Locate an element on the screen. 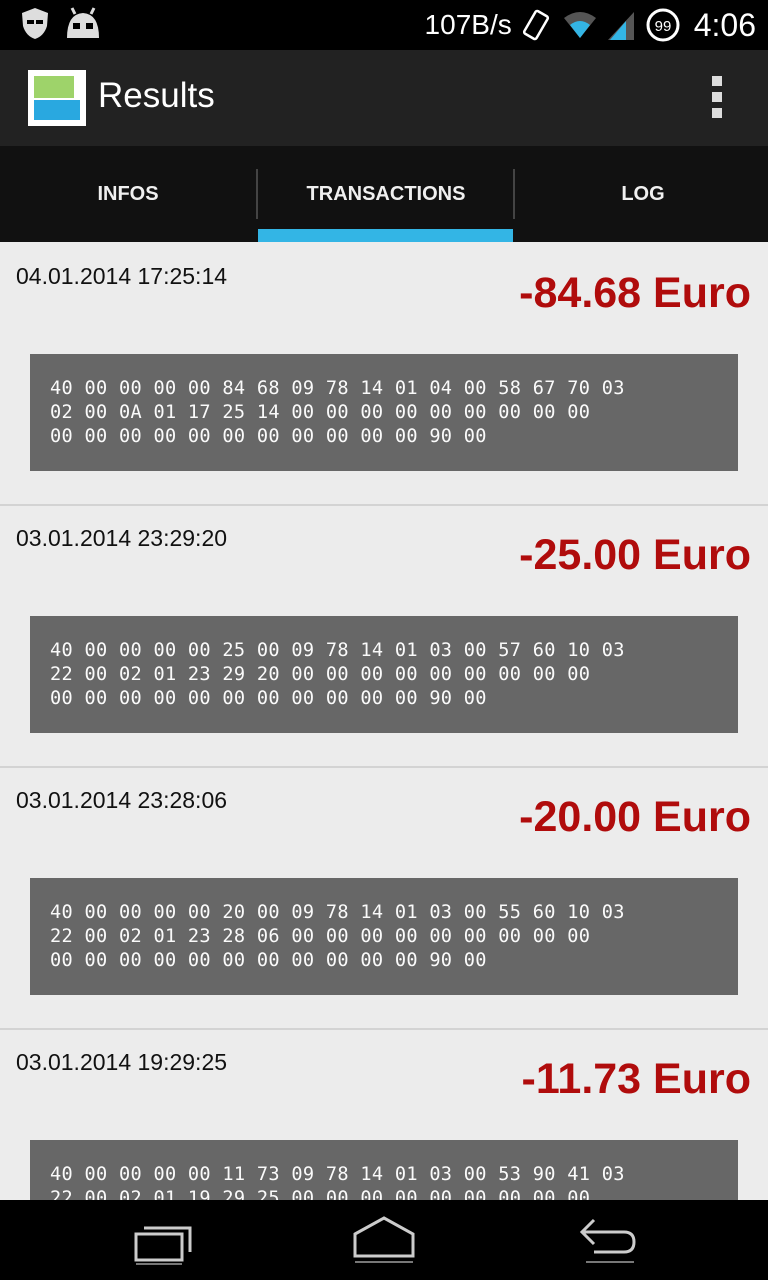 The height and width of the screenshot is (1280, 768). overflow-menu-icon is located at coordinates (717, 99).